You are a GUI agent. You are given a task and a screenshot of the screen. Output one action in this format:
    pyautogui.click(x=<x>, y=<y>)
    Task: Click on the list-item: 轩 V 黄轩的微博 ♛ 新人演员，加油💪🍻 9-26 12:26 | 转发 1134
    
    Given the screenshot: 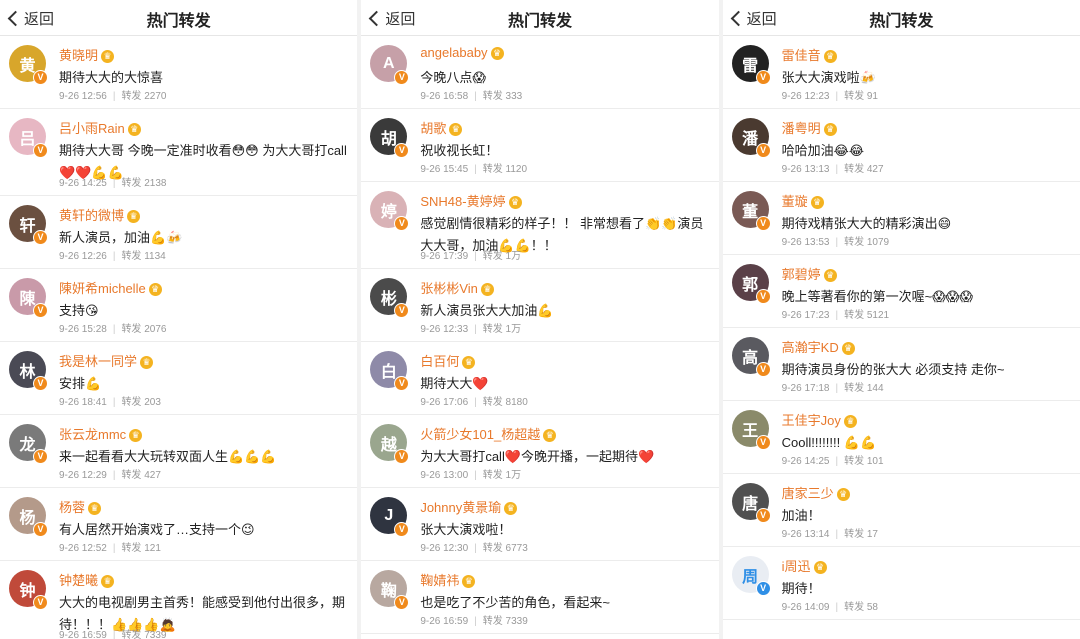 What is the action you would take?
    pyautogui.click(x=179, y=232)
    